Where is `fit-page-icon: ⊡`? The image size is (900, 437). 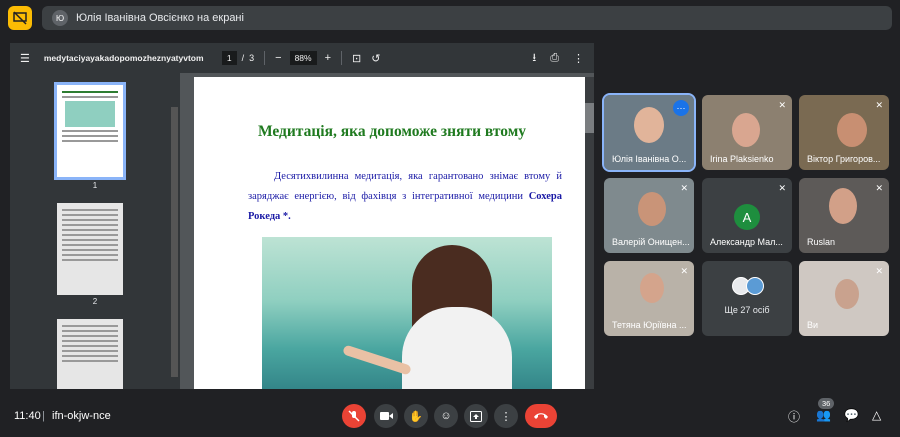 fit-page-icon: ⊡ is located at coordinates (356, 58).